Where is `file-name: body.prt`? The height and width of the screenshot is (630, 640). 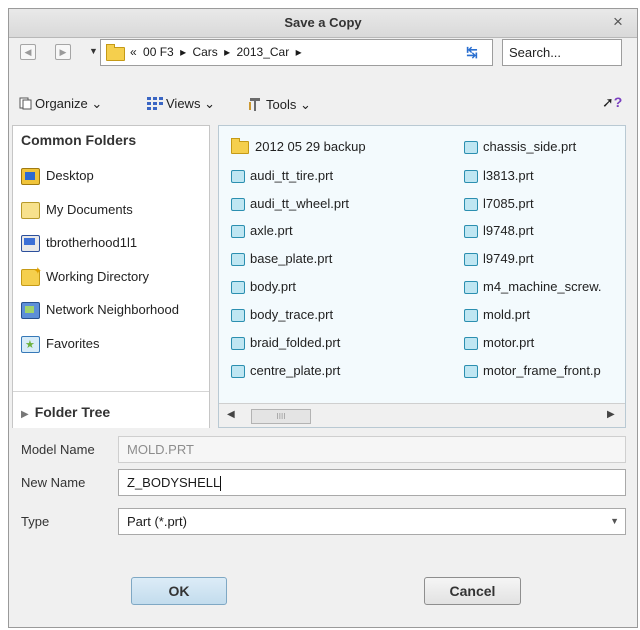 file-name: body.prt is located at coordinates (273, 286).